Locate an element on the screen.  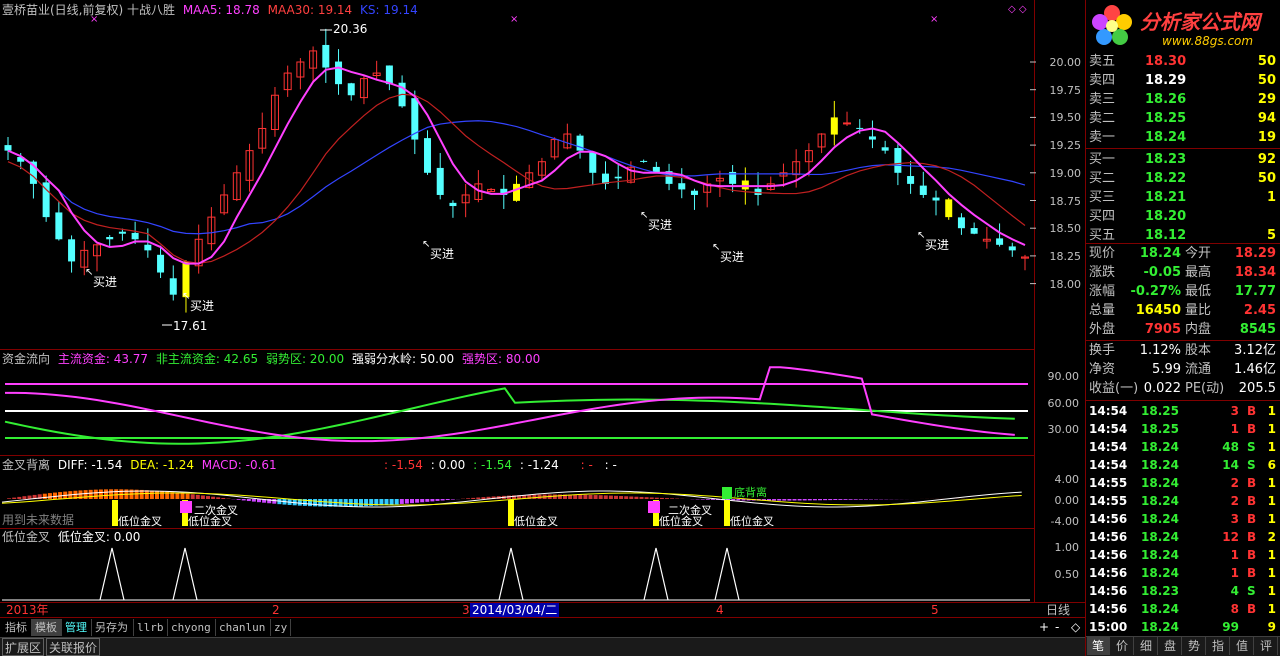
quote-l2: 内盘 is located at coordinates (1198, 329).